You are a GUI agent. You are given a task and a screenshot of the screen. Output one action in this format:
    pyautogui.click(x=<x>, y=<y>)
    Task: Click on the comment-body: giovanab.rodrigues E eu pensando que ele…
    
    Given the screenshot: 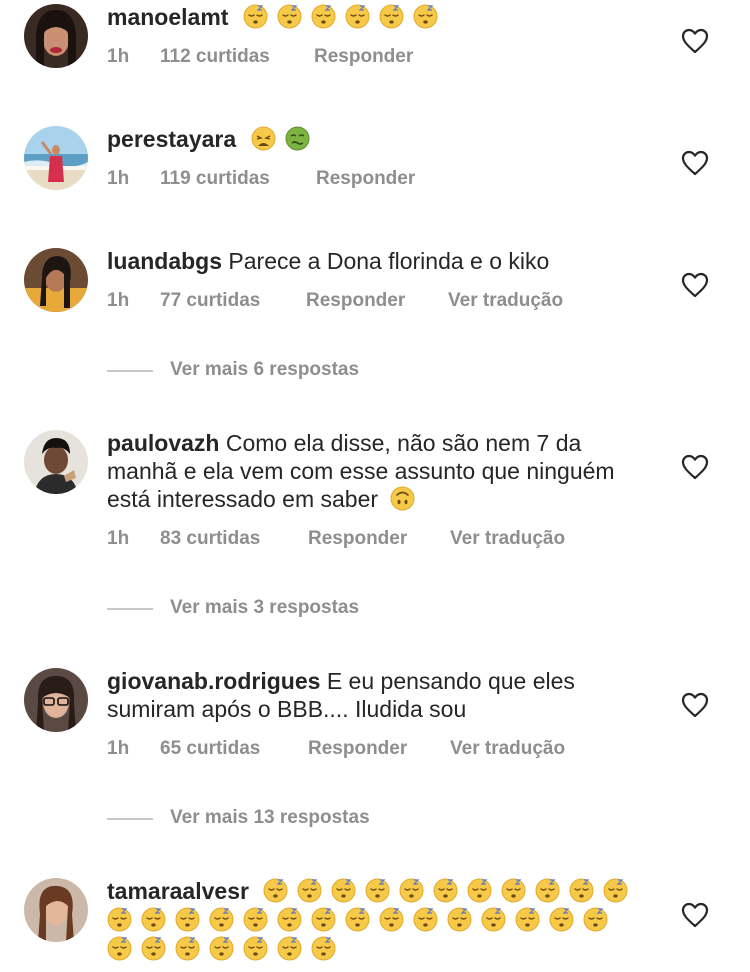 What is the action you would take?
    pyautogui.click(x=377, y=695)
    